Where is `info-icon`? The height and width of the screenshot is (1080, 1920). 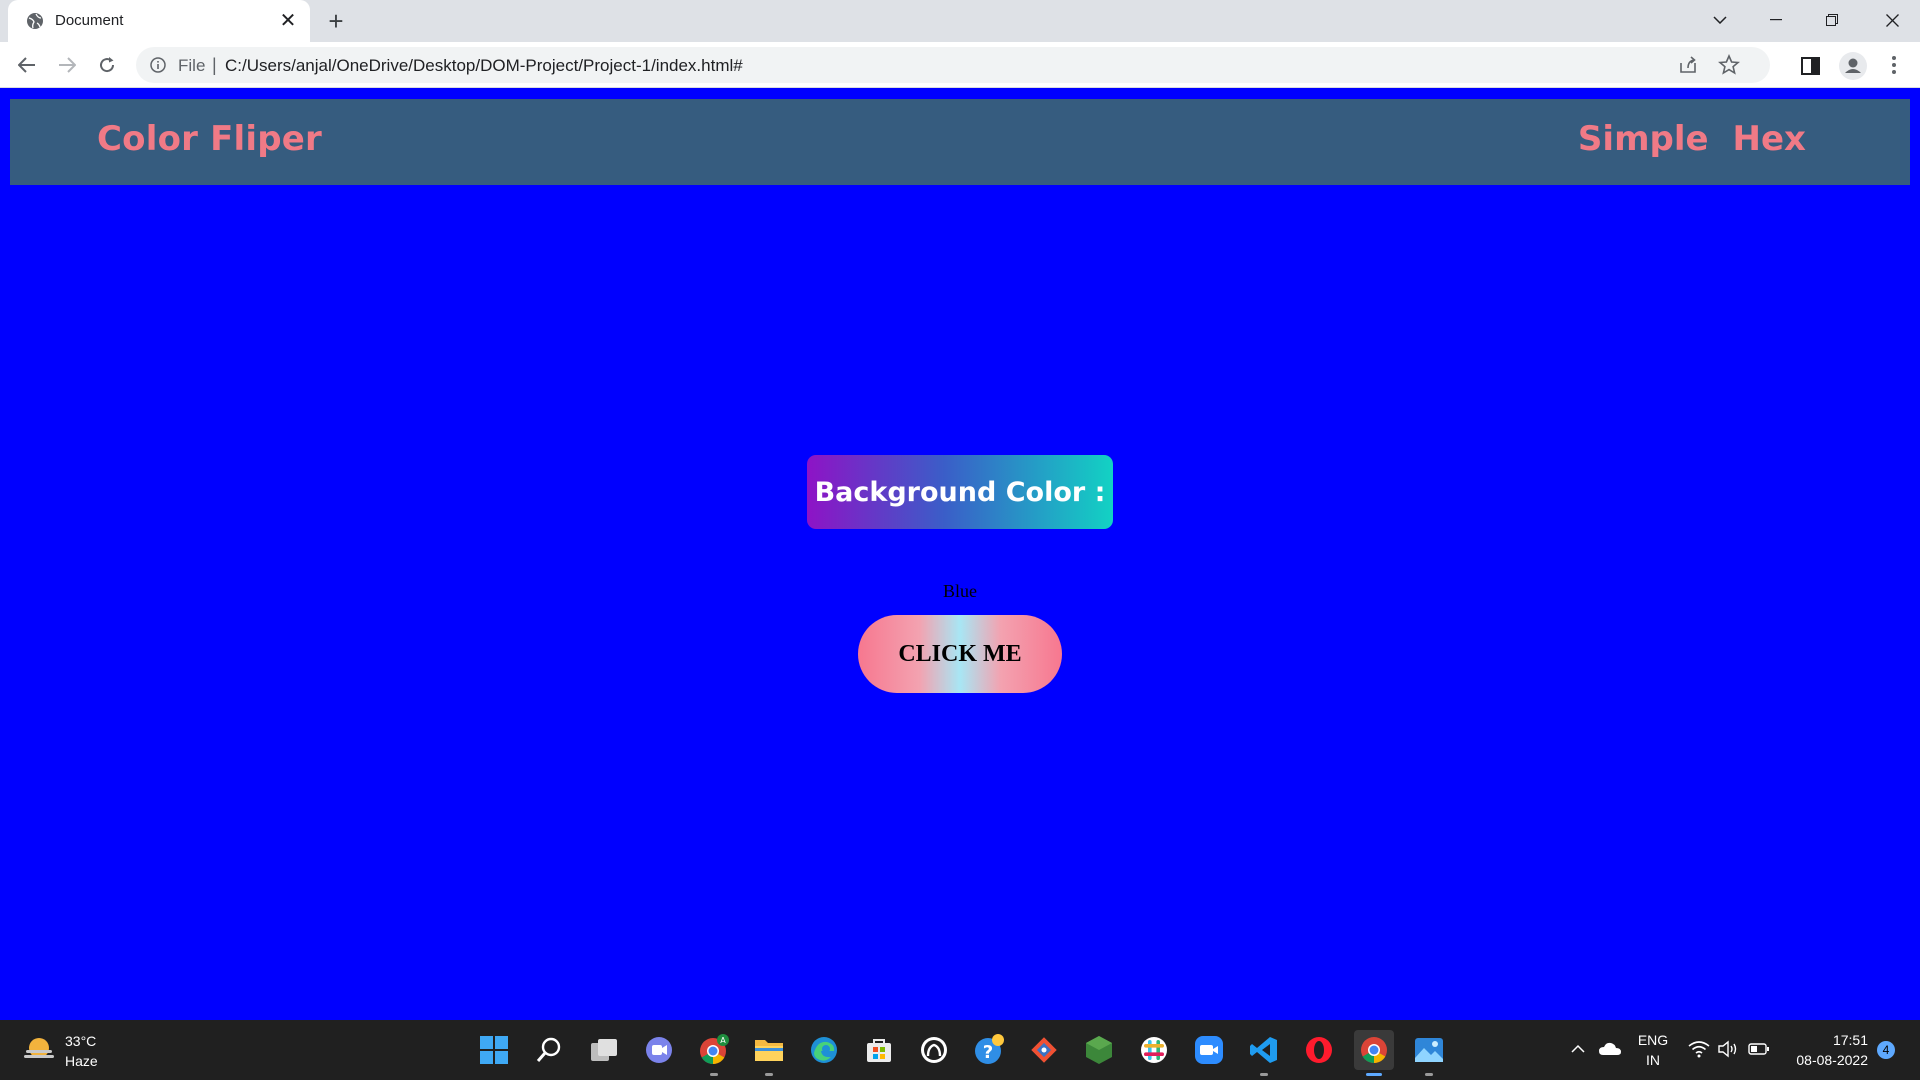
info-icon is located at coordinates (158, 65).